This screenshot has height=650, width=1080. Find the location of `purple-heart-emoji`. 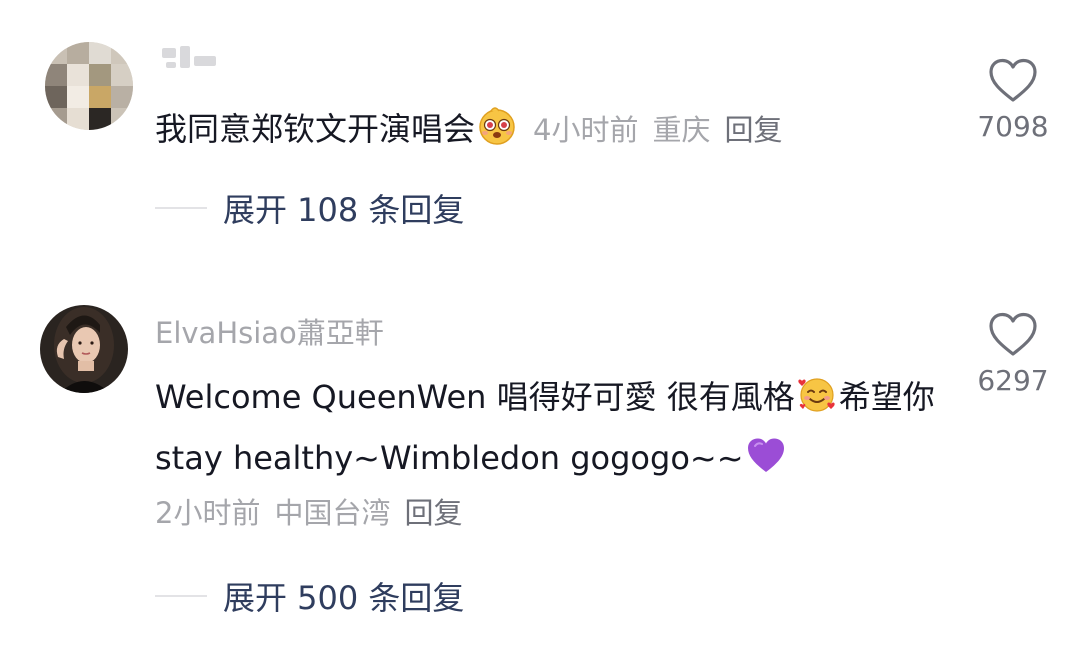

purple-heart-emoji is located at coordinates (766, 464).